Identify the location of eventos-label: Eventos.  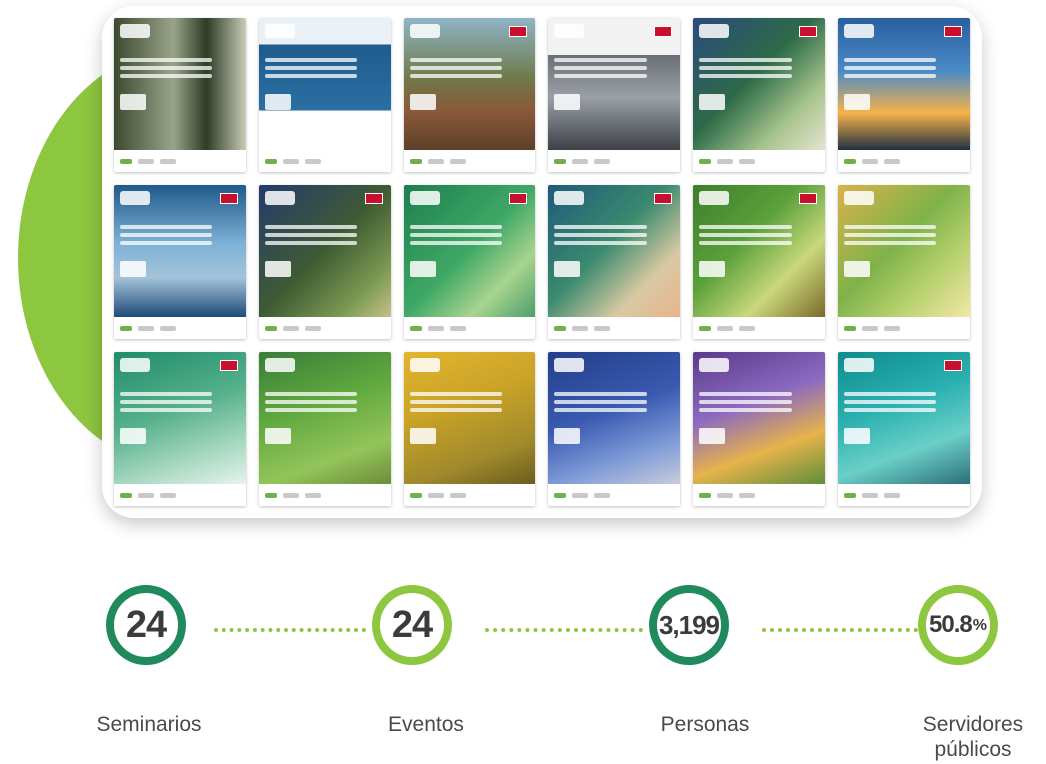
(426, 724).